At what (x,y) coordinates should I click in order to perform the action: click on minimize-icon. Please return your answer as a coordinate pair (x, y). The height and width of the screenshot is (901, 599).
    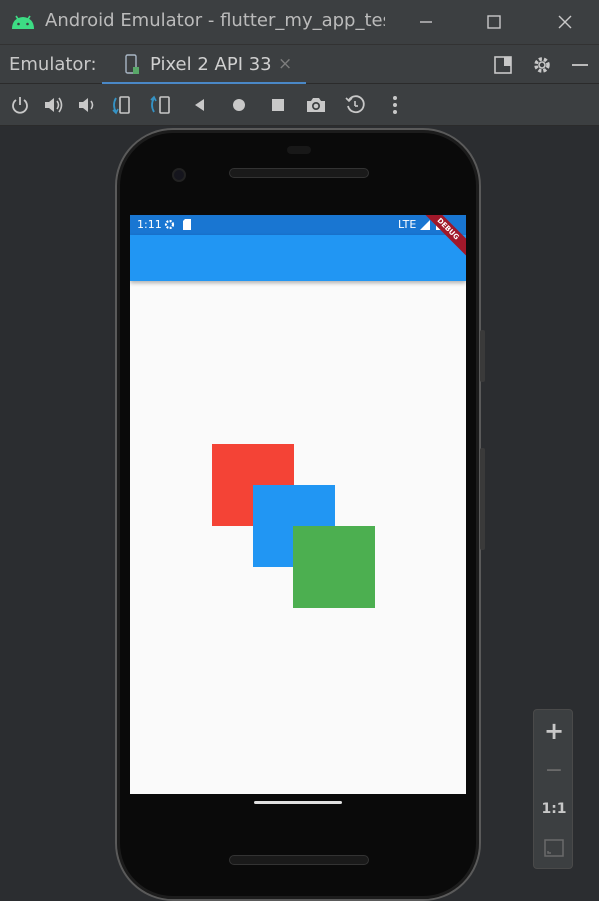
    Looking at the image, I should click on (426, 22).